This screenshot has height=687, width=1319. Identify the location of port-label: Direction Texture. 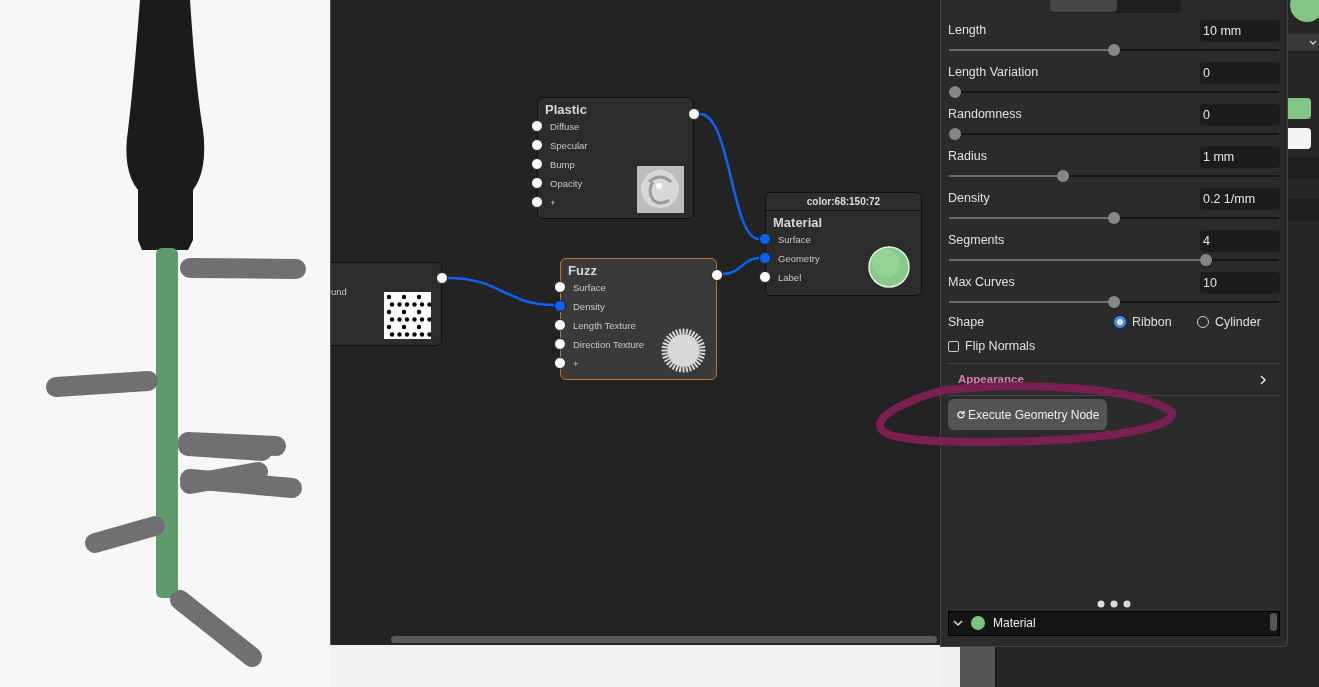
(609, 345).